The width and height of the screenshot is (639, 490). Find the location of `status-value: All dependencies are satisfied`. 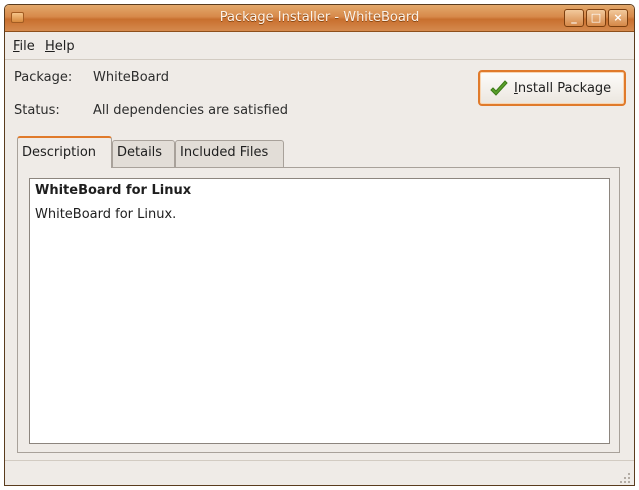

status-value: All dependencies are satisfied is located at coordinates (190, 110).